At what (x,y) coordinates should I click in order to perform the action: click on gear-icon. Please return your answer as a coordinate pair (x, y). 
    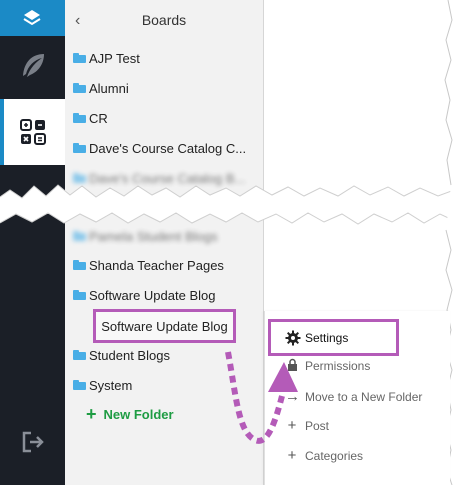
    Looking at the image, I should click on (293, 337).